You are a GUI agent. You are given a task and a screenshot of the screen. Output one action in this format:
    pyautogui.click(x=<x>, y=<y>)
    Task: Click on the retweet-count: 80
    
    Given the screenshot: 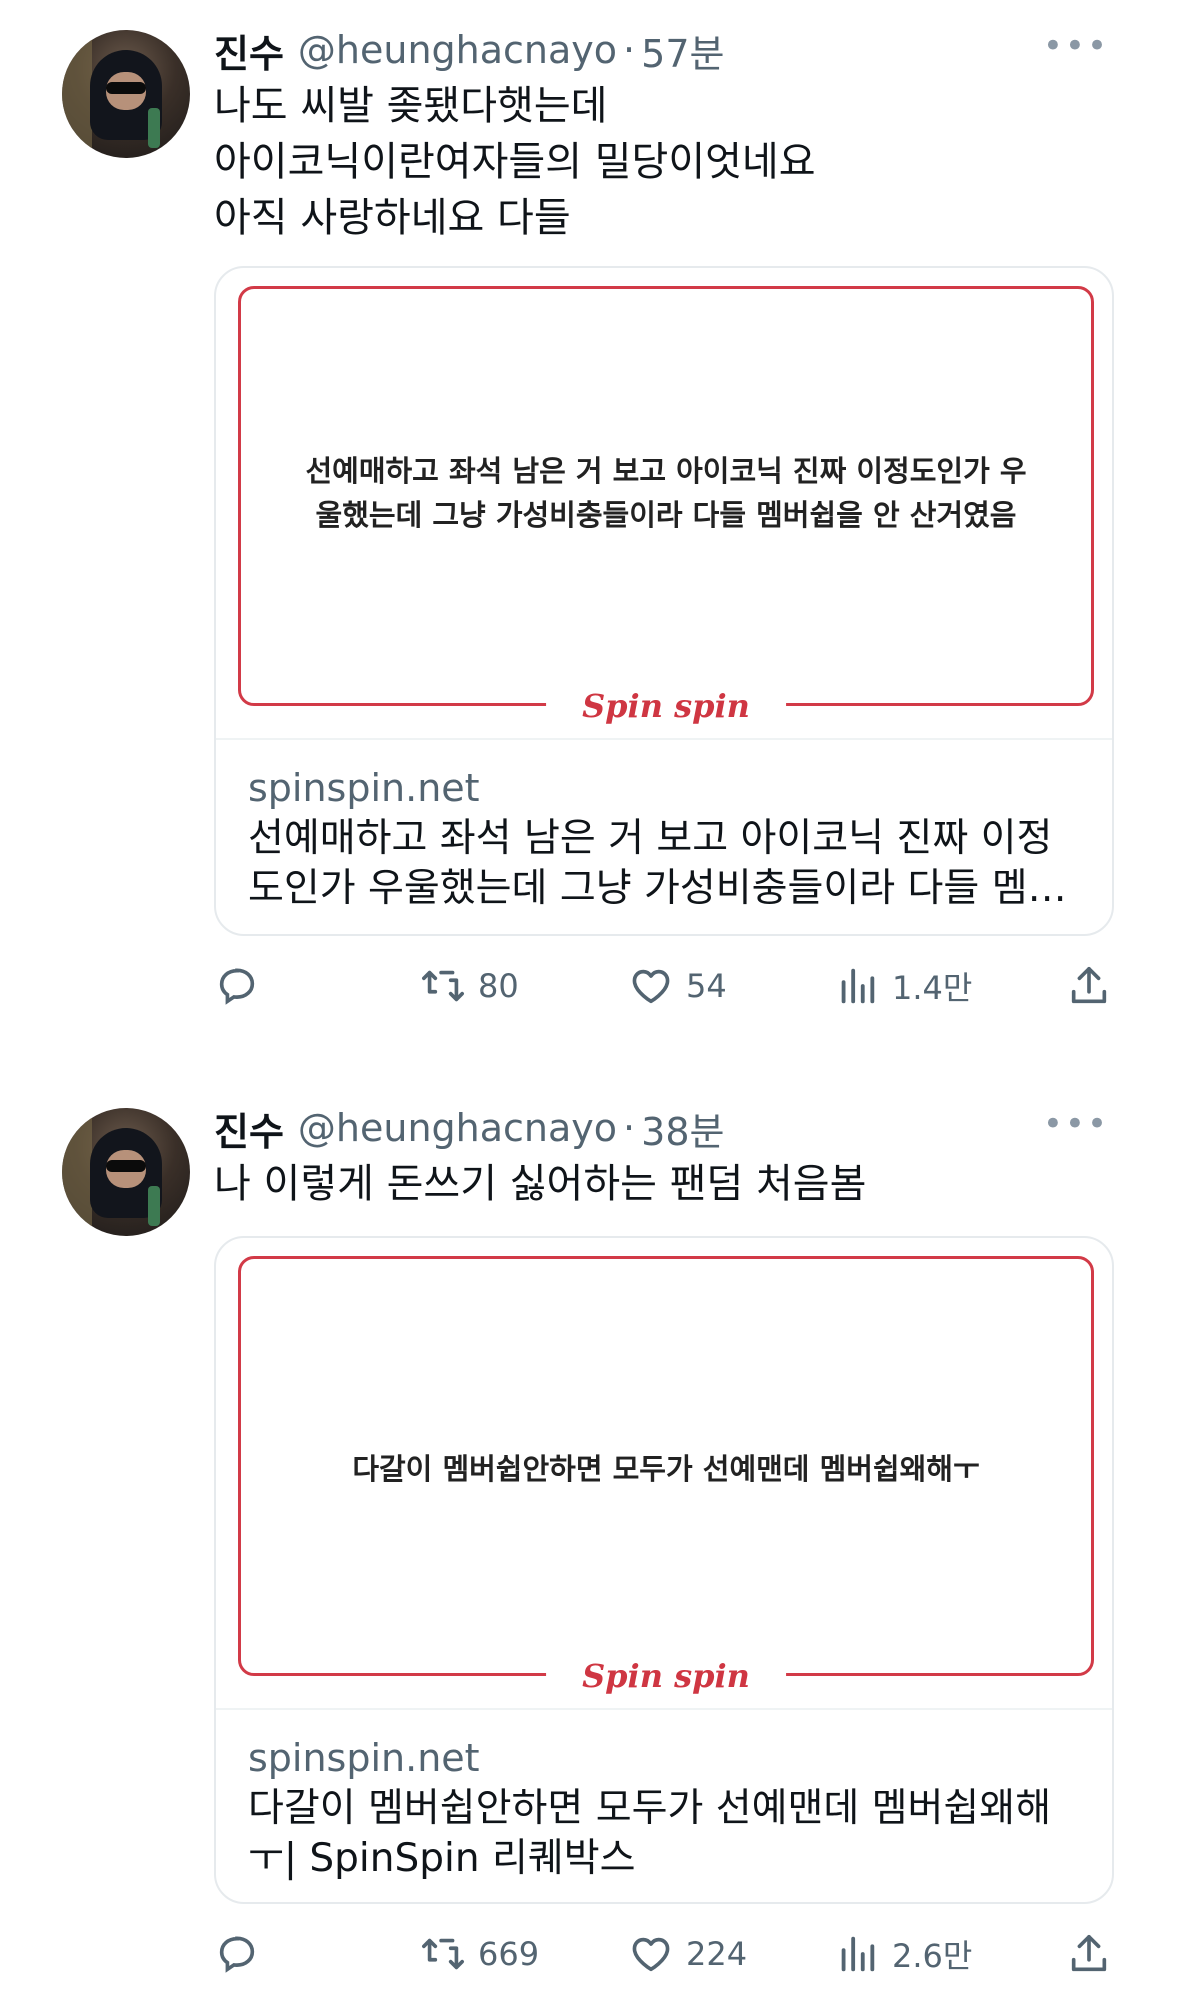 What is the action you would take?
    pyautogui.click(x=498, y=986)
    